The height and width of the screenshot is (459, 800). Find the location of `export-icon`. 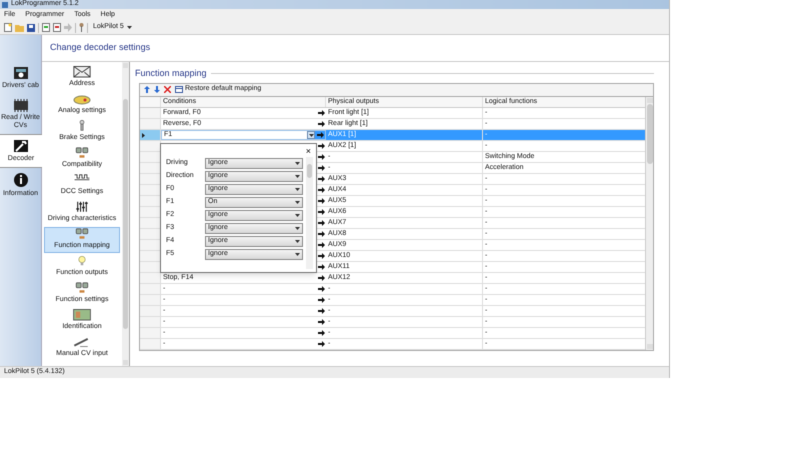

export-icon is located at coordinates (57, 27).